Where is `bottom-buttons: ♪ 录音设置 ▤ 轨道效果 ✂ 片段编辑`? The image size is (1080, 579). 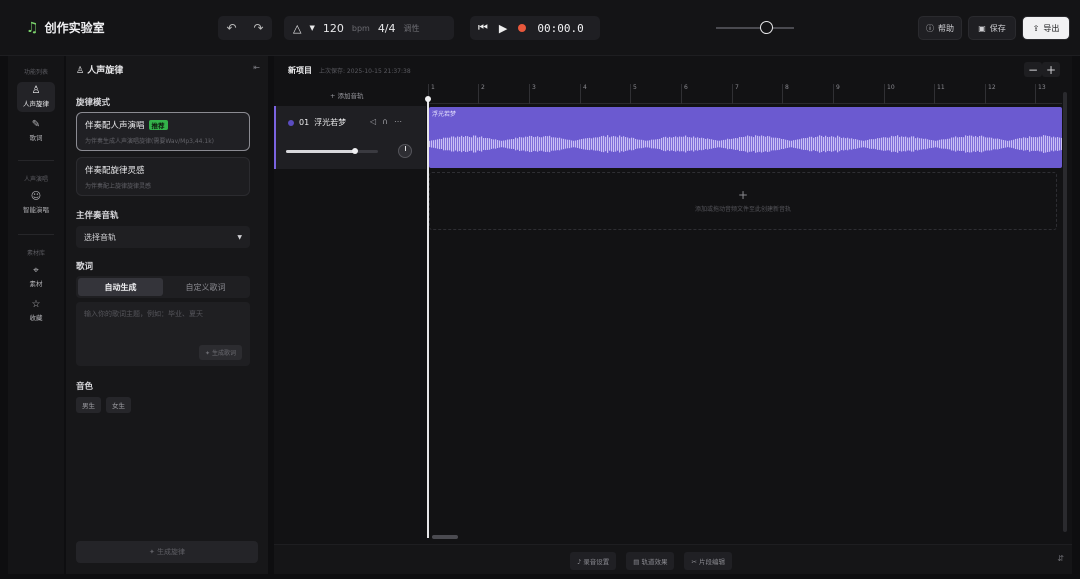 bottom-buttons: ♪ 录音设置 ▤ 轨道效果 ✂ 片段编辑 is located at coordinates (651, 561).